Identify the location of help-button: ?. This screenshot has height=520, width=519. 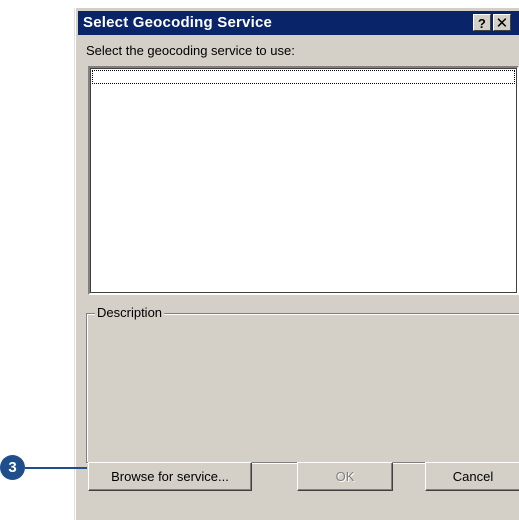
(482, 22).